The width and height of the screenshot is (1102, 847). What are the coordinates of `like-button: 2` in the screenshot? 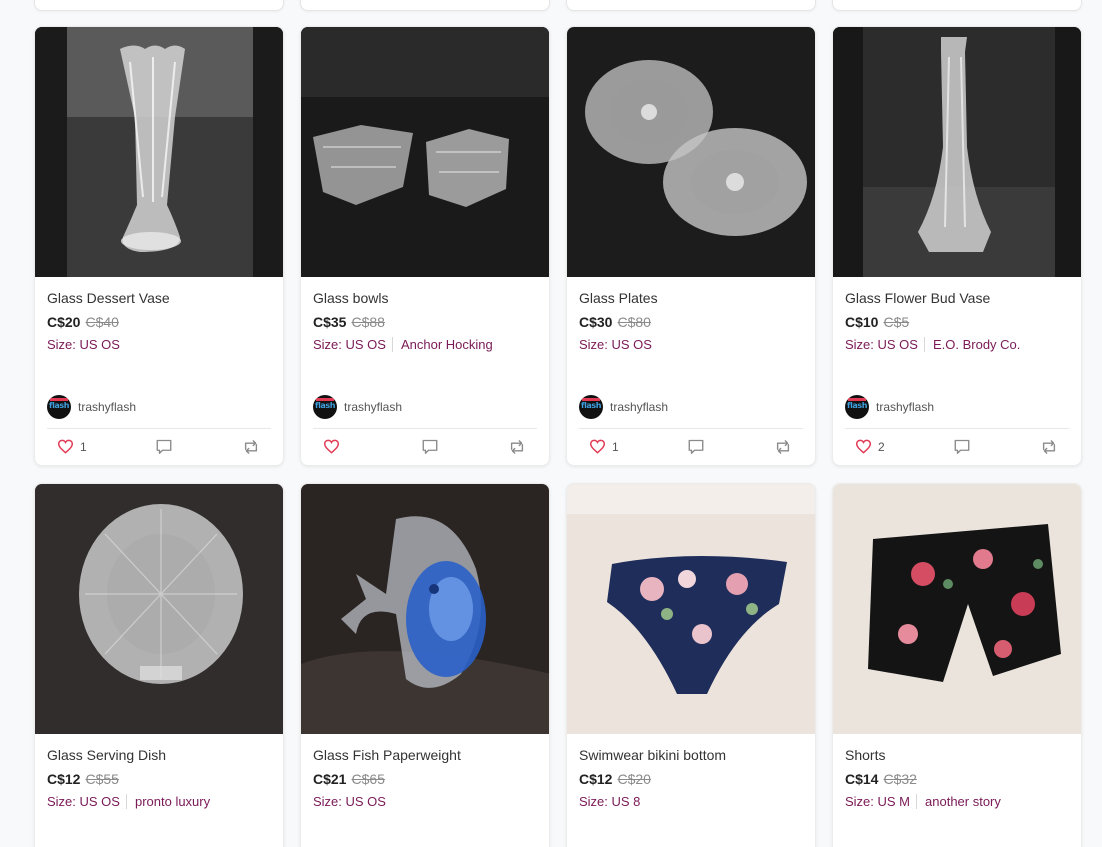 It's located at (870, 446).